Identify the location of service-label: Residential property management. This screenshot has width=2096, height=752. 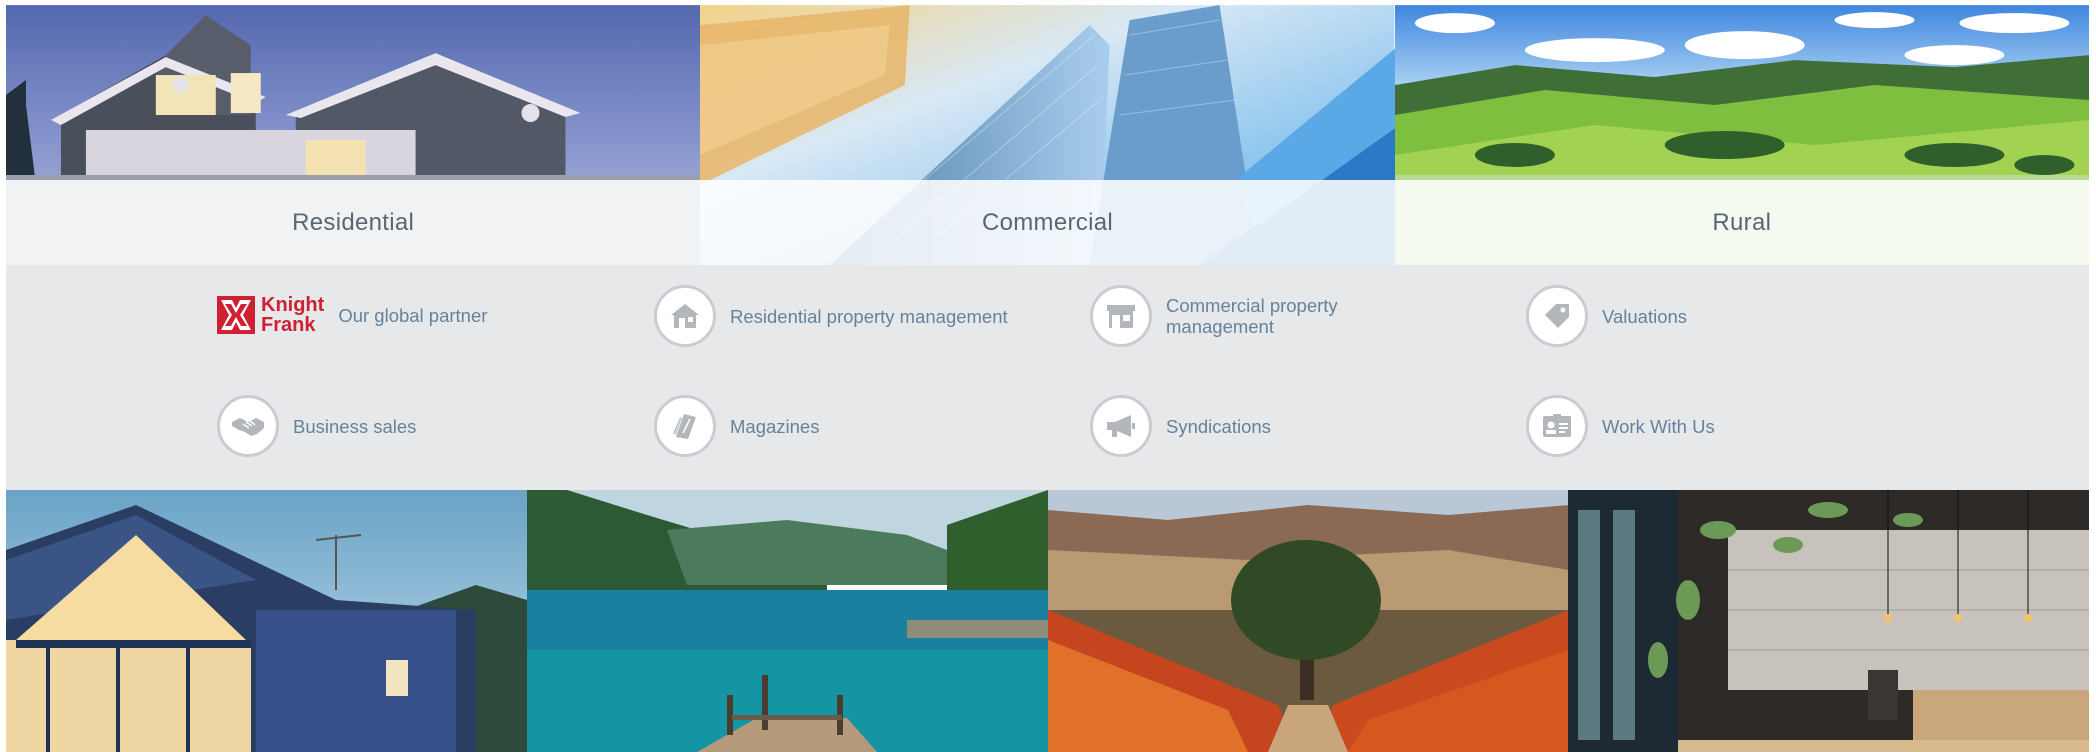
(869, 316).